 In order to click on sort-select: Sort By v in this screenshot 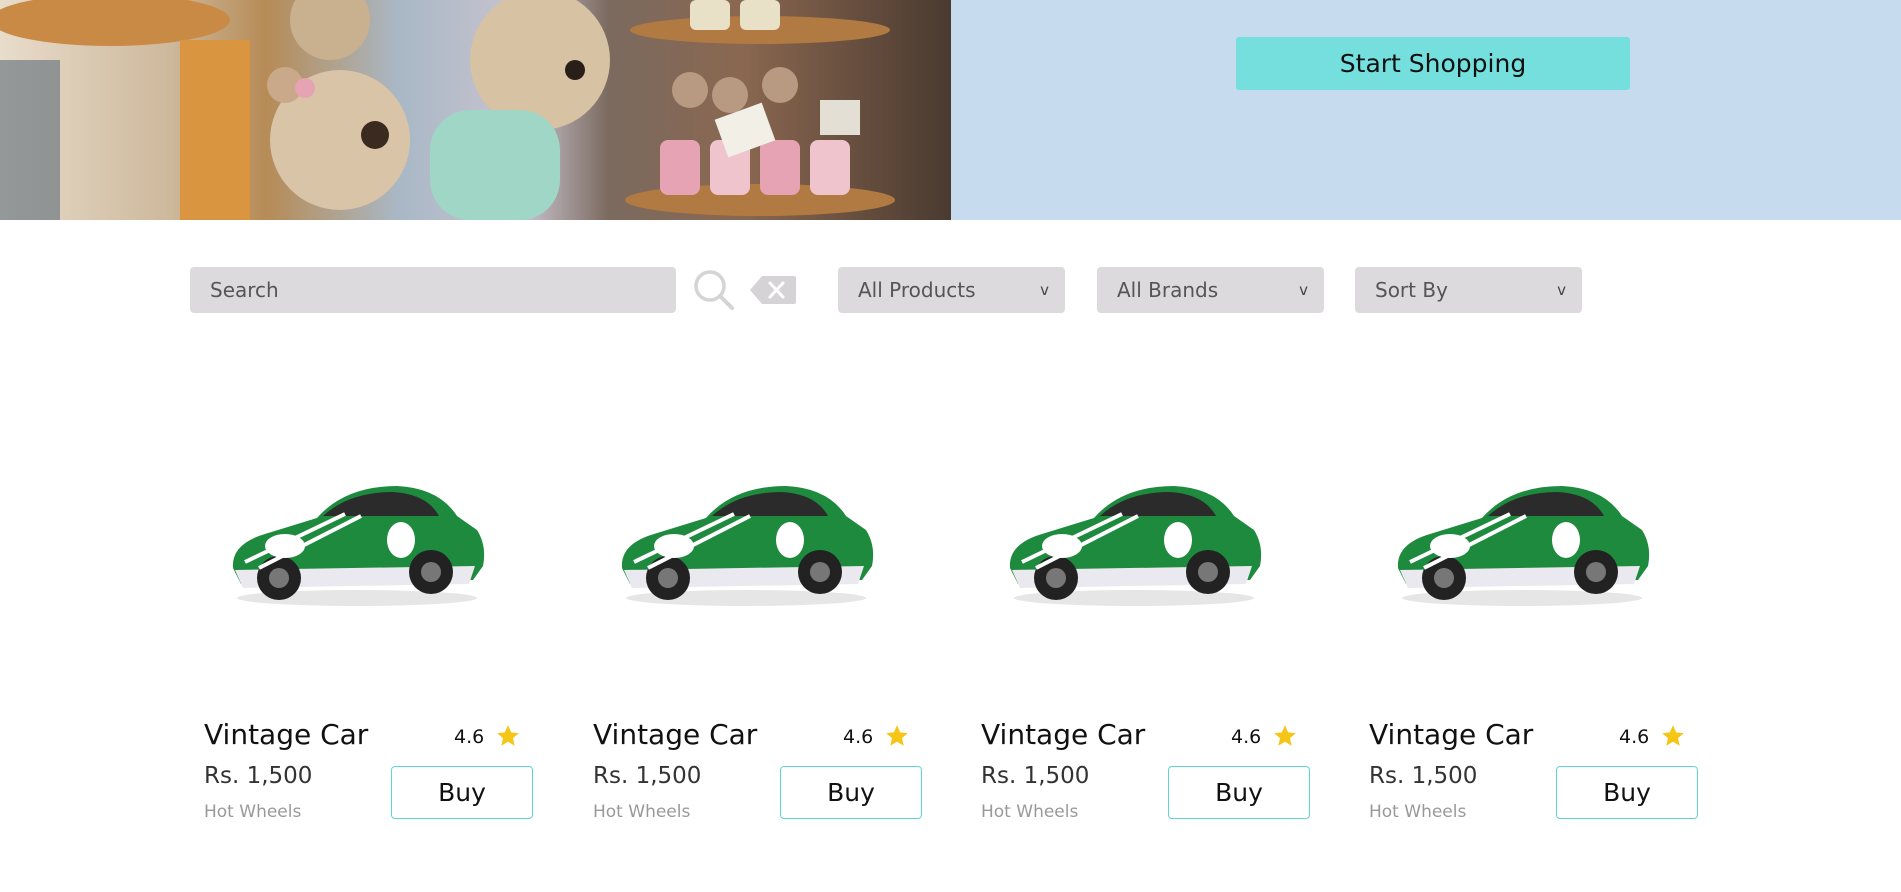, I will do `click(1468, 290)`.